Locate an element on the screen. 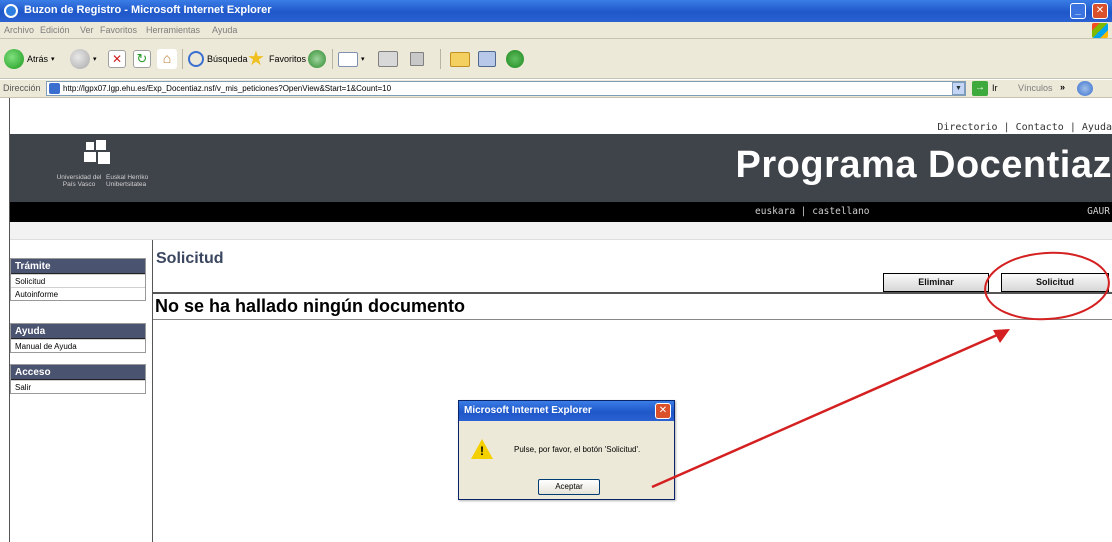 The image size is (1112, 542). forward-dropdown-icon: ▾ is located at coordinates (95, 59).